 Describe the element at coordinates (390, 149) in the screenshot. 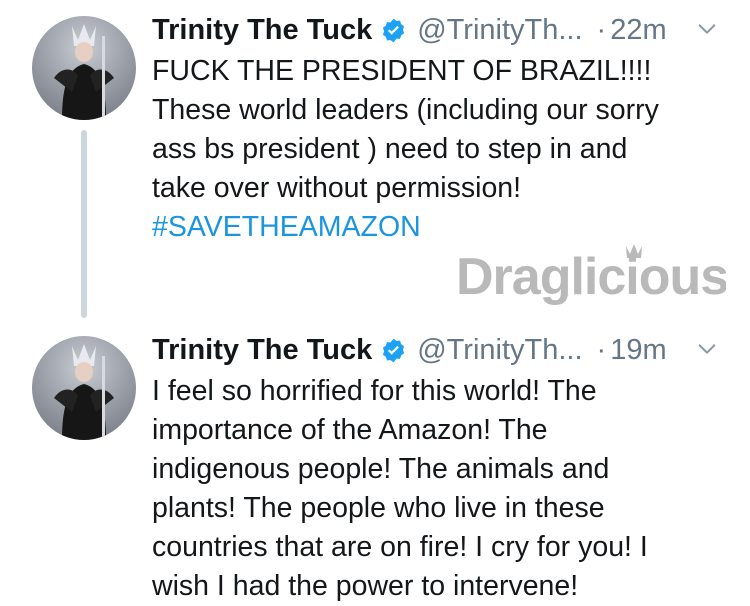

I see `tweet-line: ass bs president ) need to step in and` at that location.